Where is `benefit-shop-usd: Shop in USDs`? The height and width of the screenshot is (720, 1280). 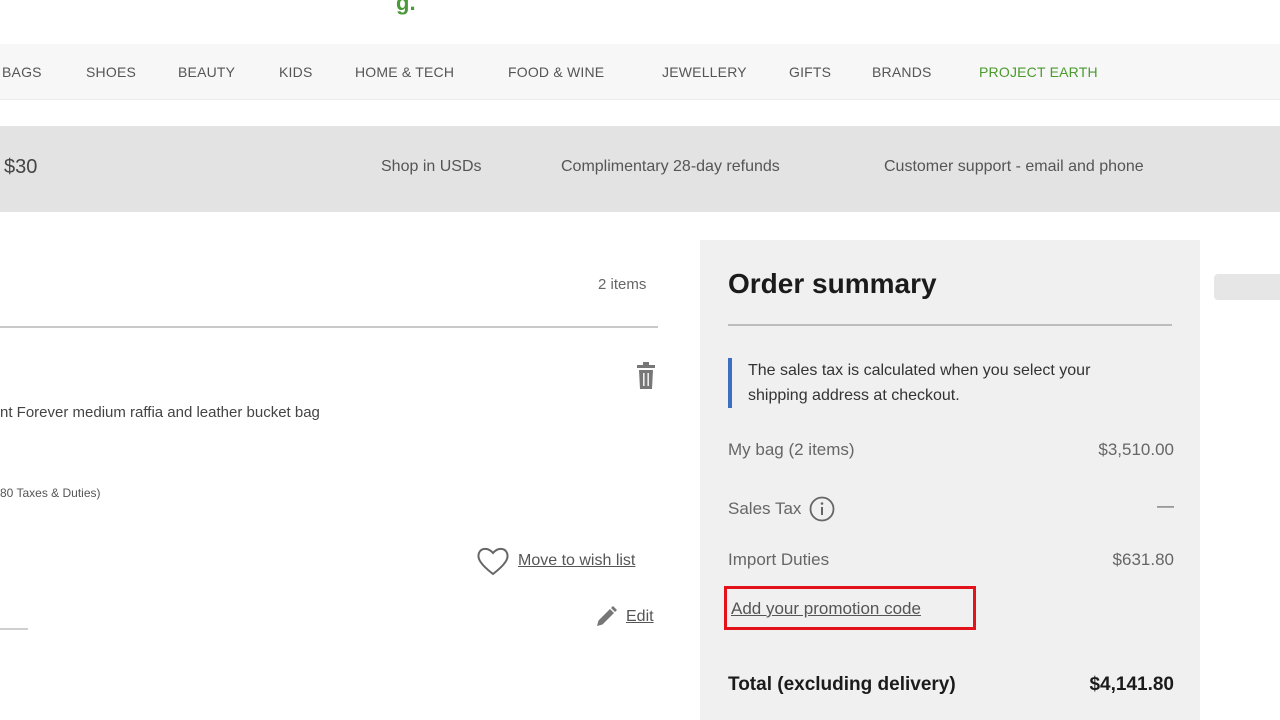
benefit-shop-usd: Shop in USDs is located at coordinates (431, 167).